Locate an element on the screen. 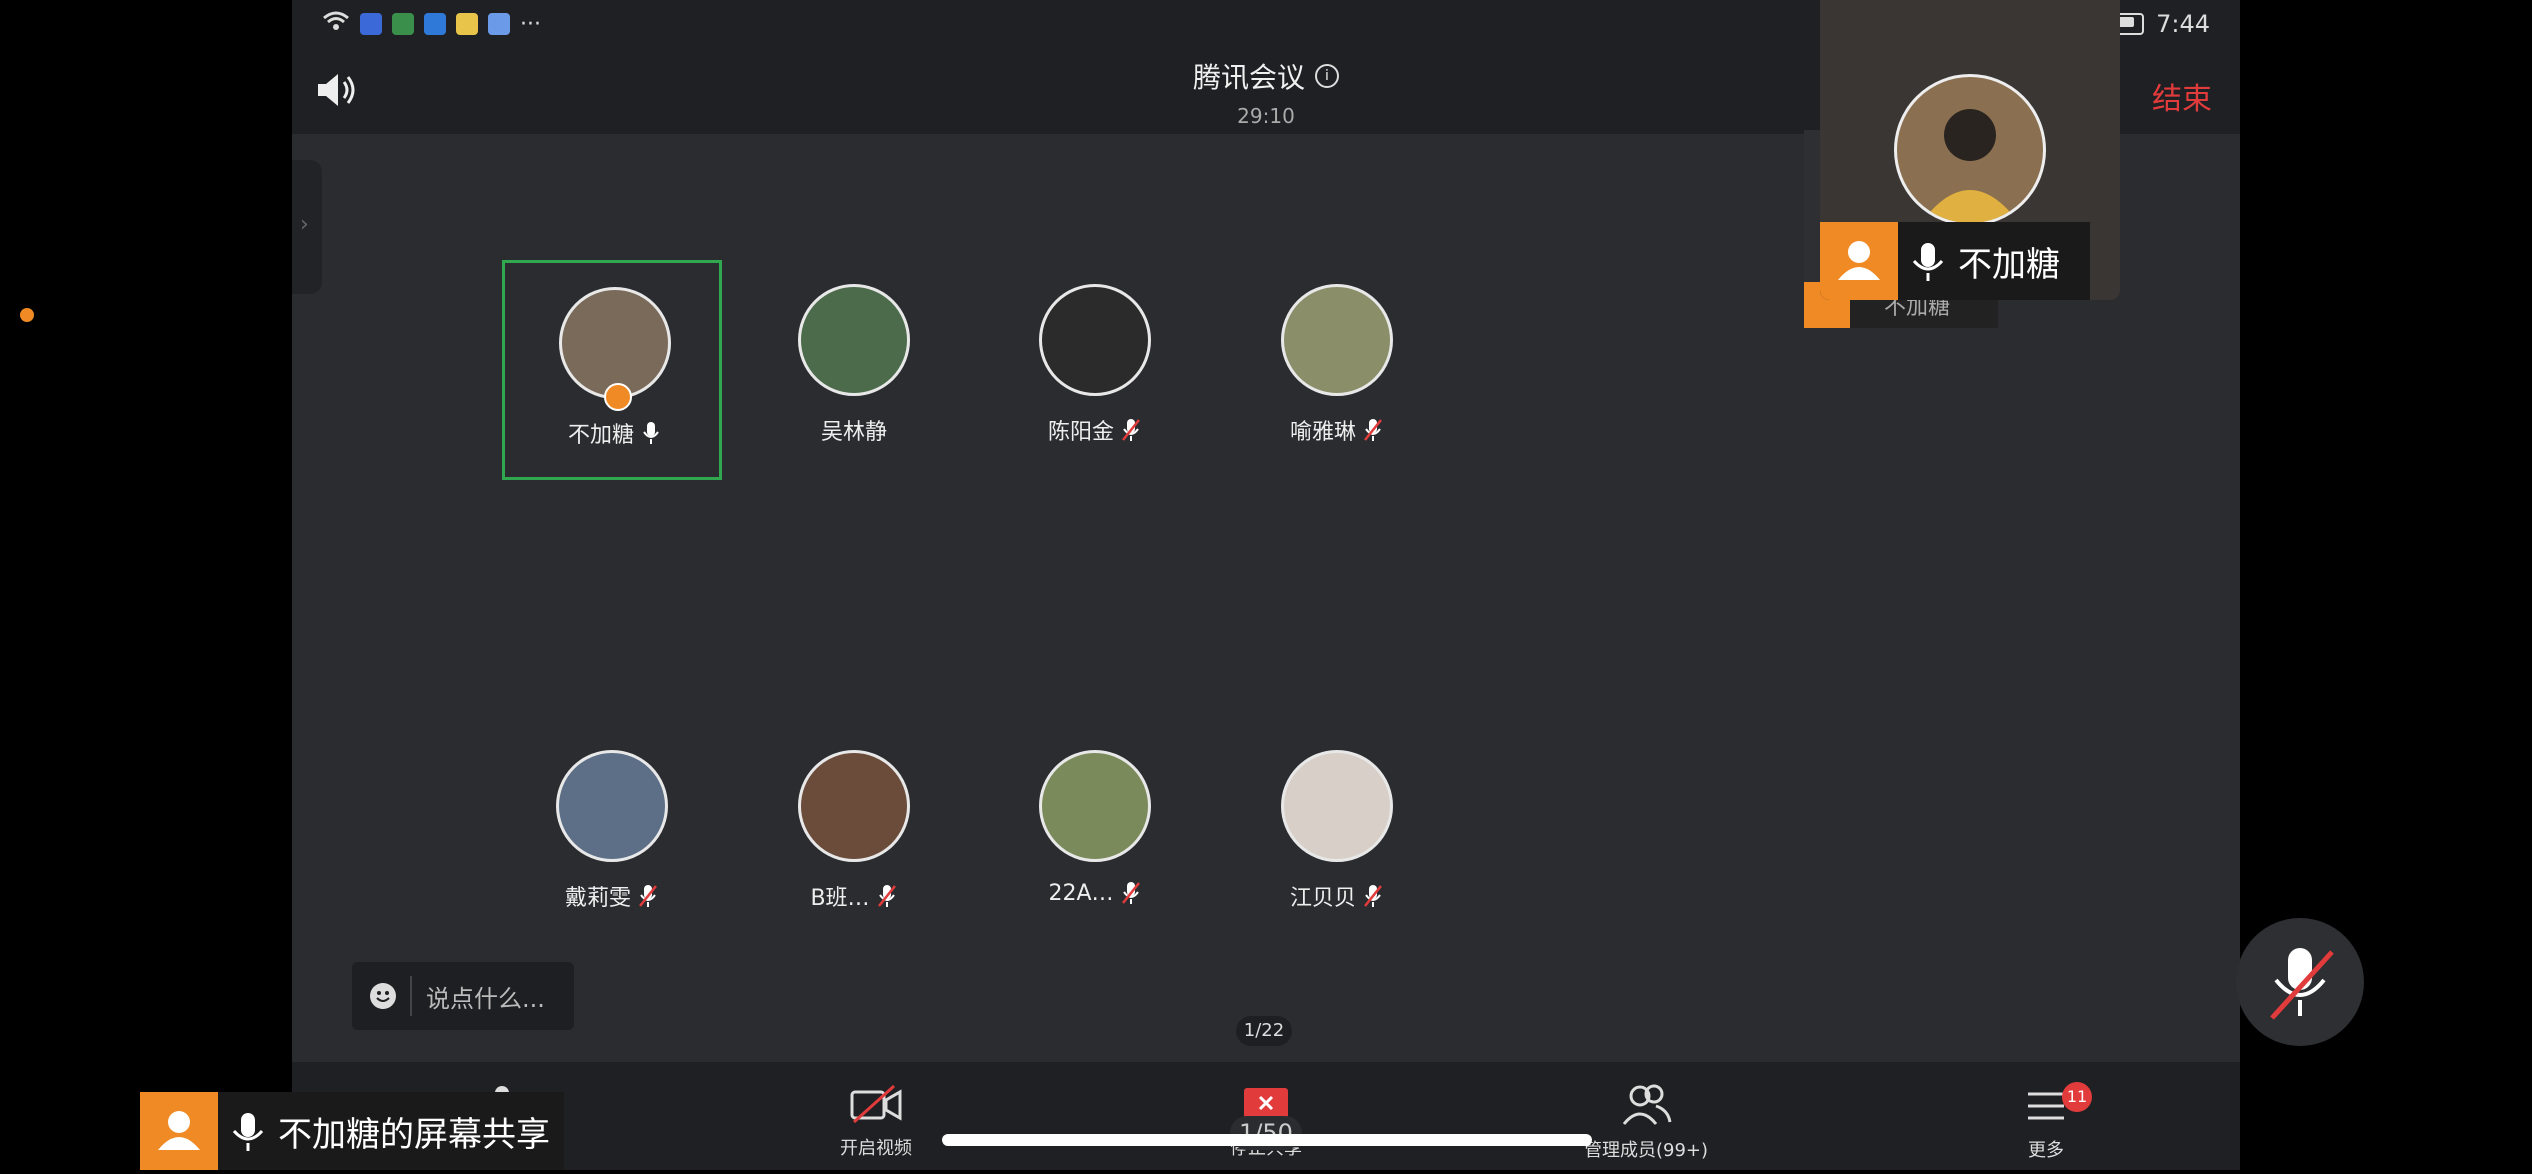 This screenshot has width=2532, height=1174. participant-tile: 江贝贝 is located at coordinates (1337, 836).